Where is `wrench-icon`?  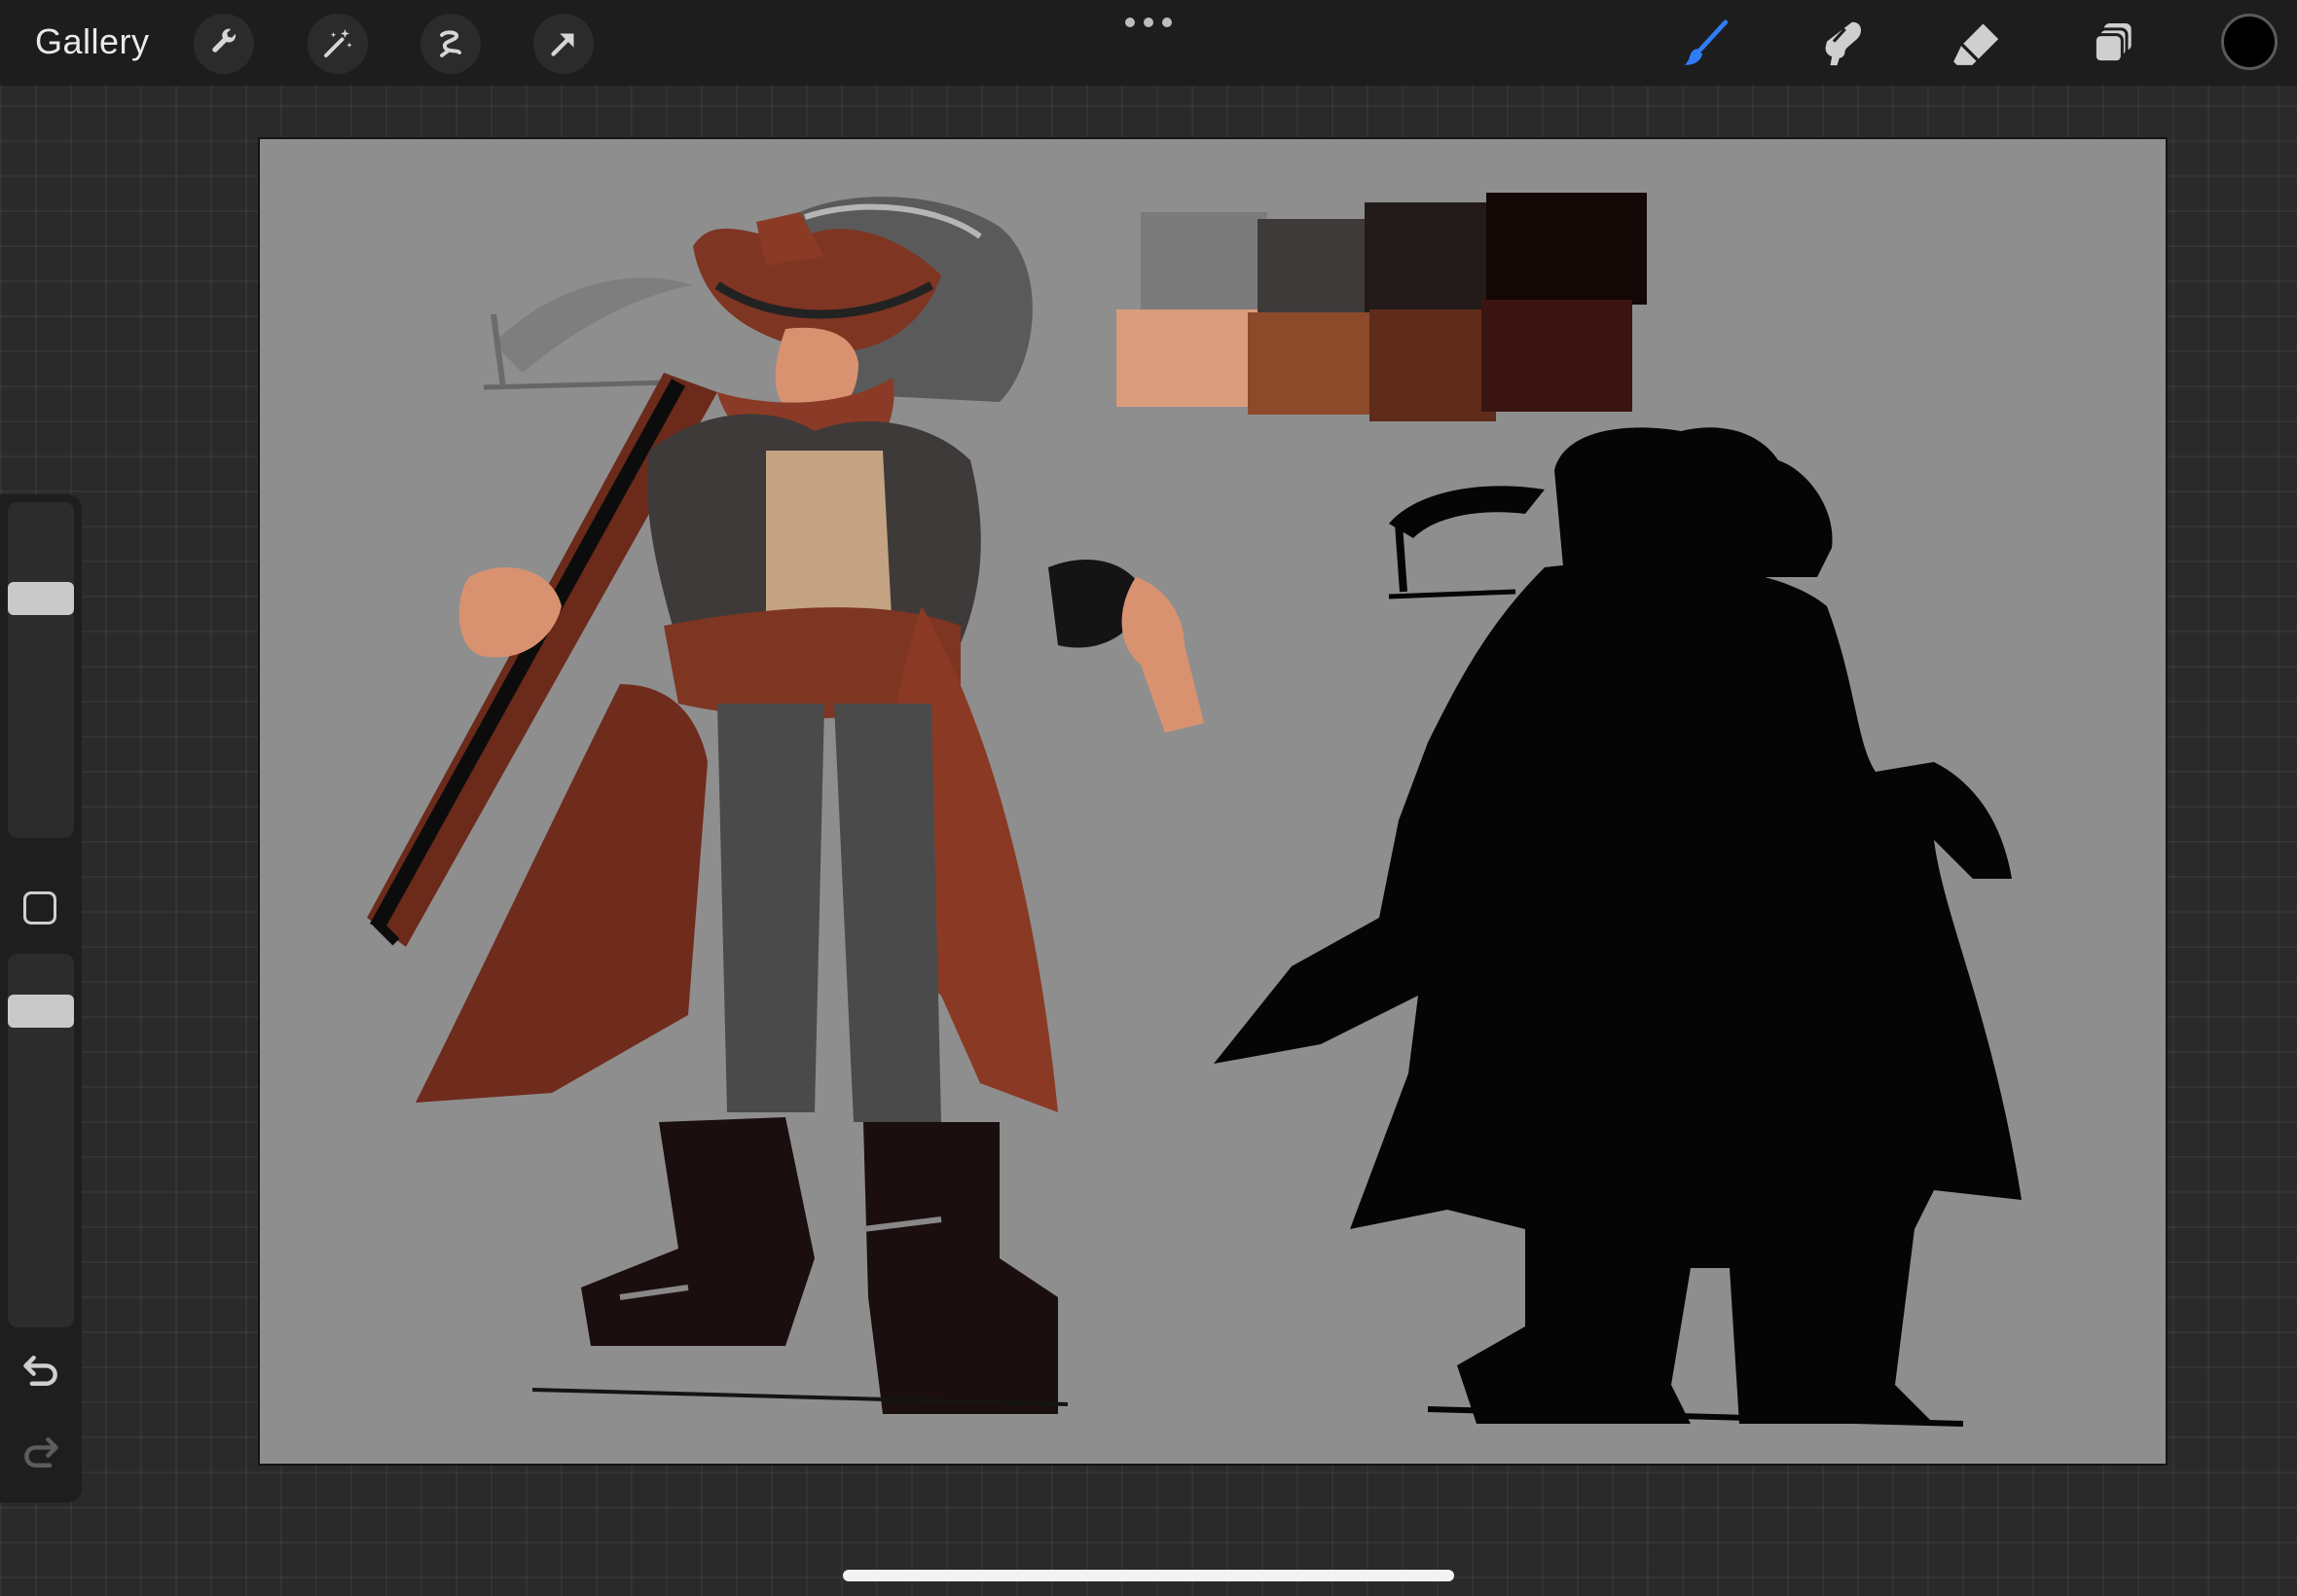 wrench-icon is located at coordinates (224, 40).